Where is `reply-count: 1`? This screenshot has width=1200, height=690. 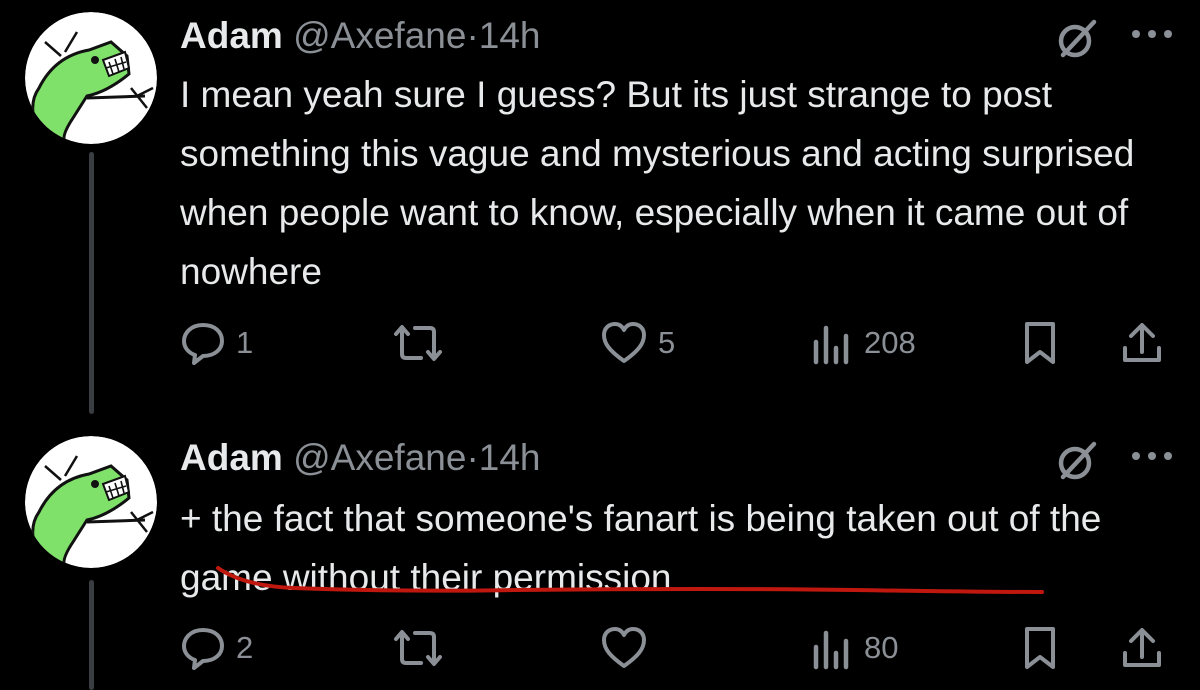
reply-count: 1 is located at coordinates (245, 342).